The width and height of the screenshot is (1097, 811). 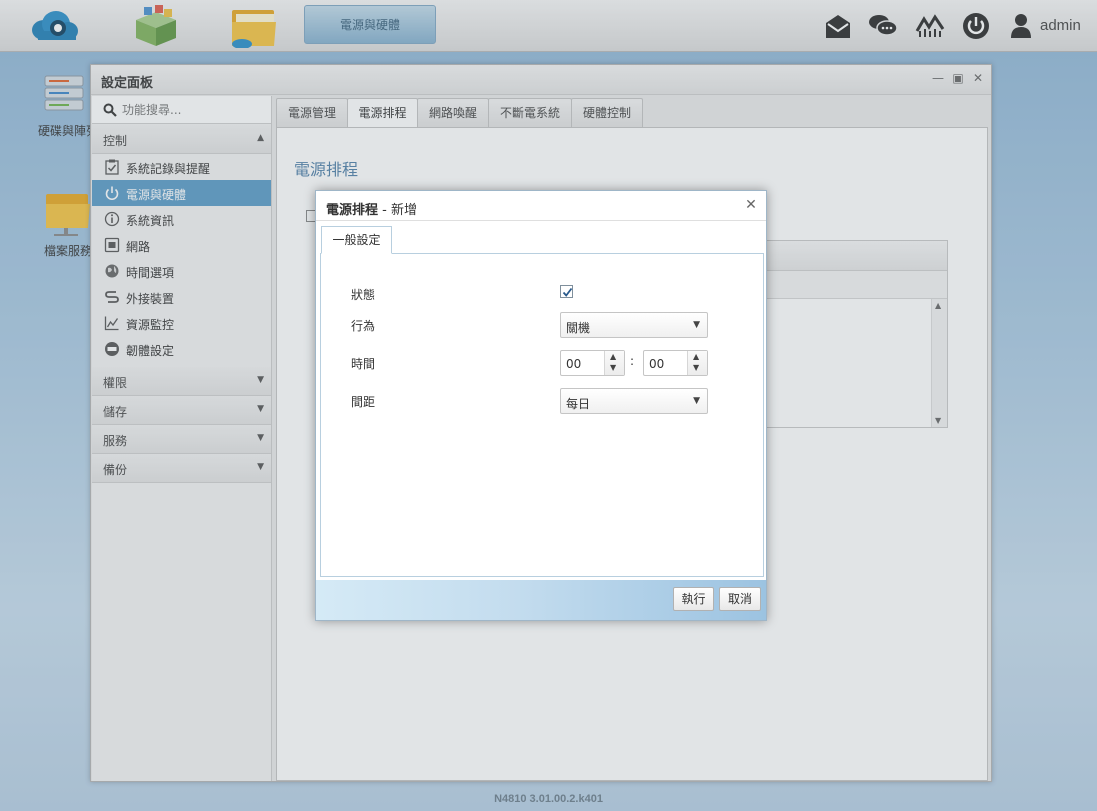 What do you see at coordinates (352, 210) in the screenshot?
I see `dialog-title-main: 電源排程` at bounding box center [352, 210].